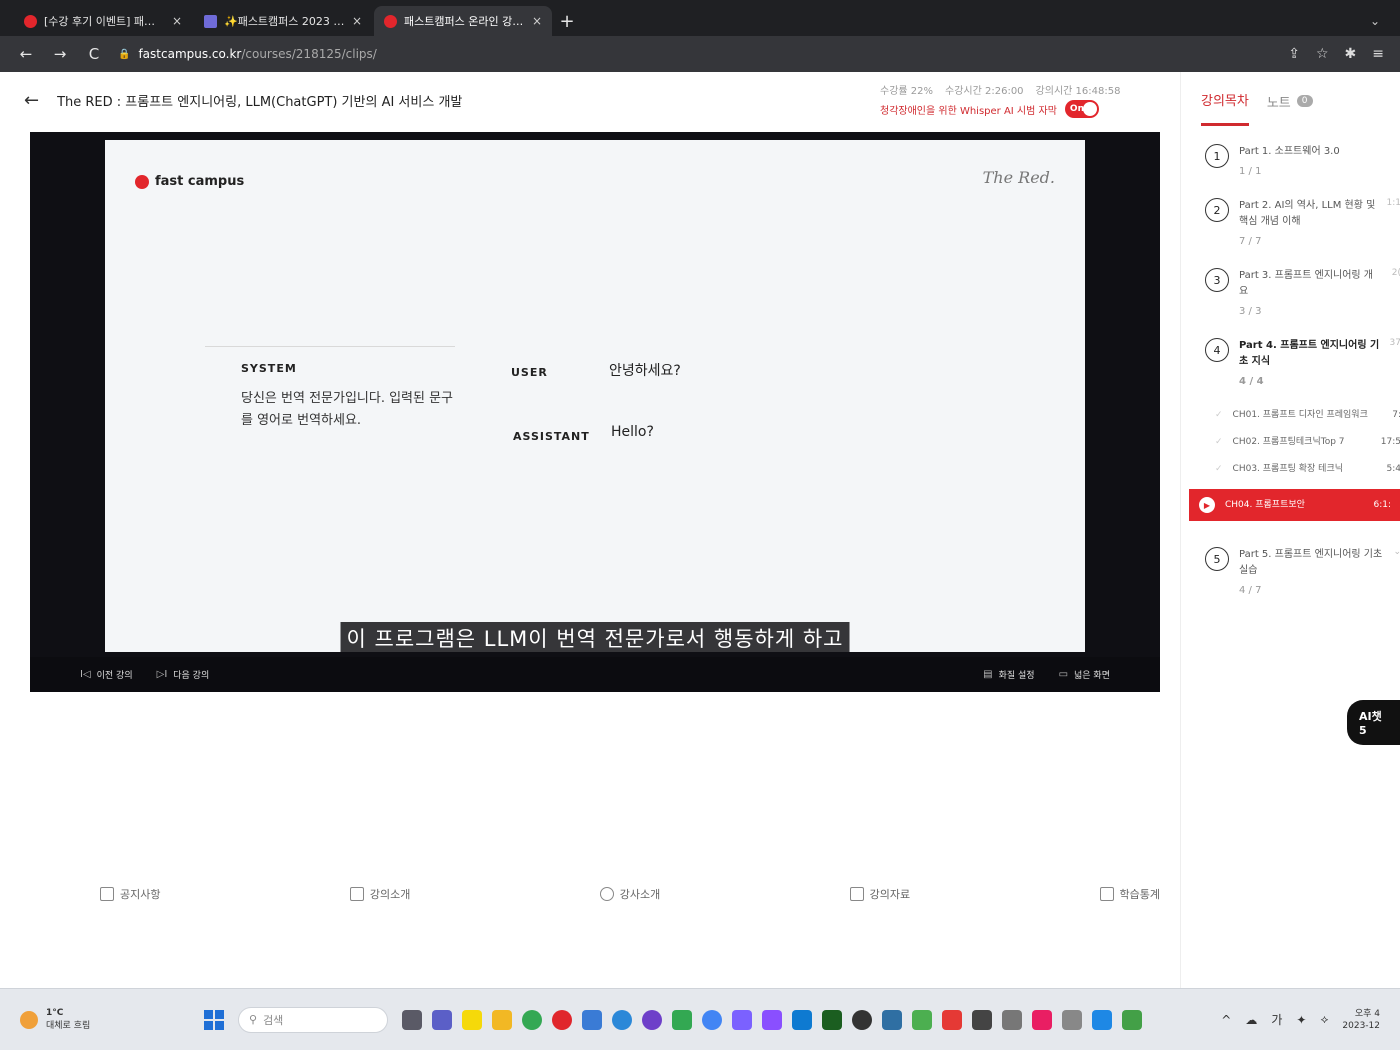 Image resolution: width=1400 pixels, height=1050 pixels. What do you see at coordinates (200, 181) in the screenshot?
I see `logo-text: fast campus` at bounding box center [200, 181].